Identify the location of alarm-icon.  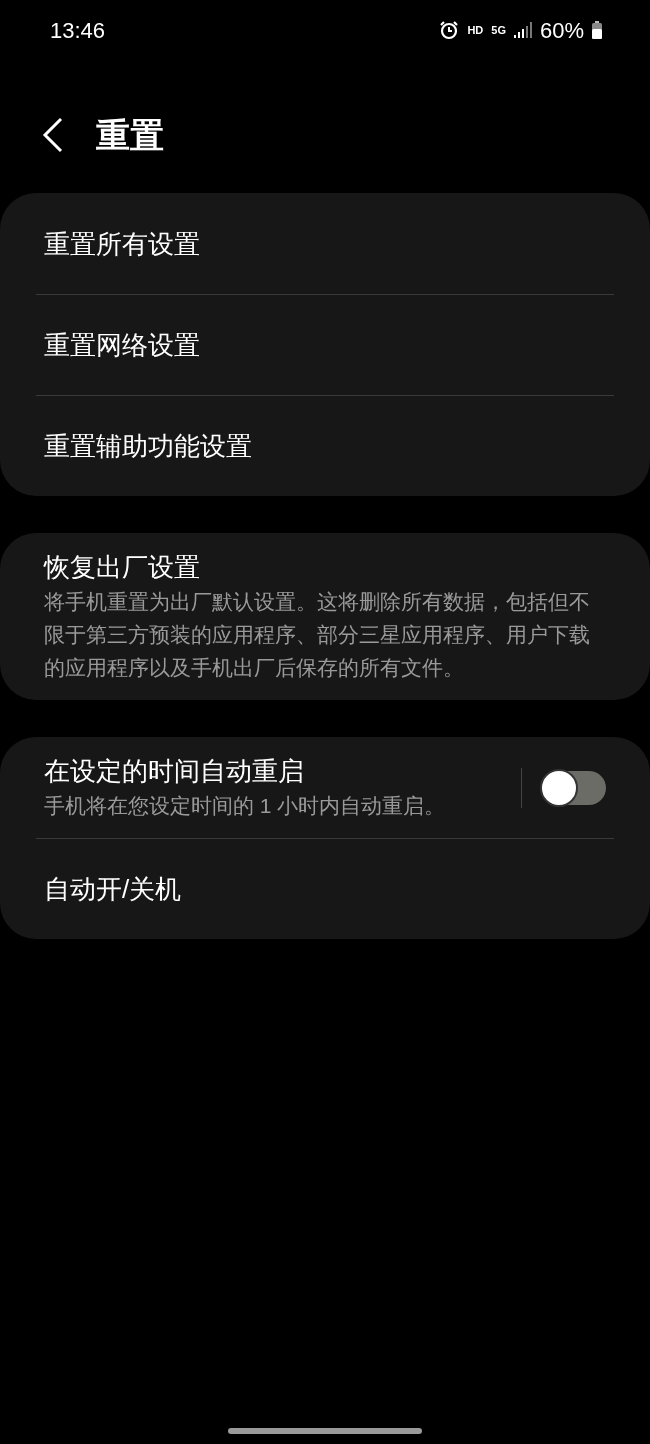
(449, 30).